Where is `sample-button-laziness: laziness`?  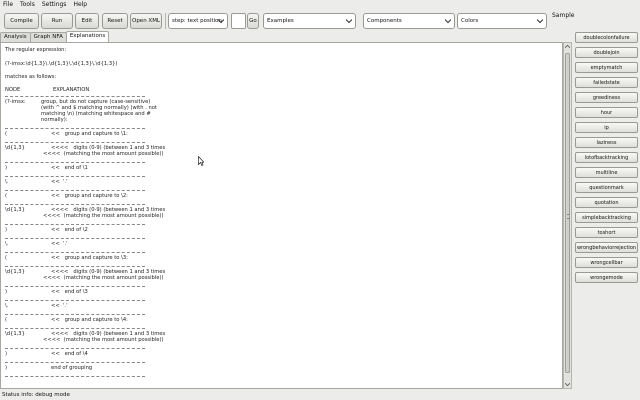 sample-button-laziness: laziness is located at coordinates (606, 142).